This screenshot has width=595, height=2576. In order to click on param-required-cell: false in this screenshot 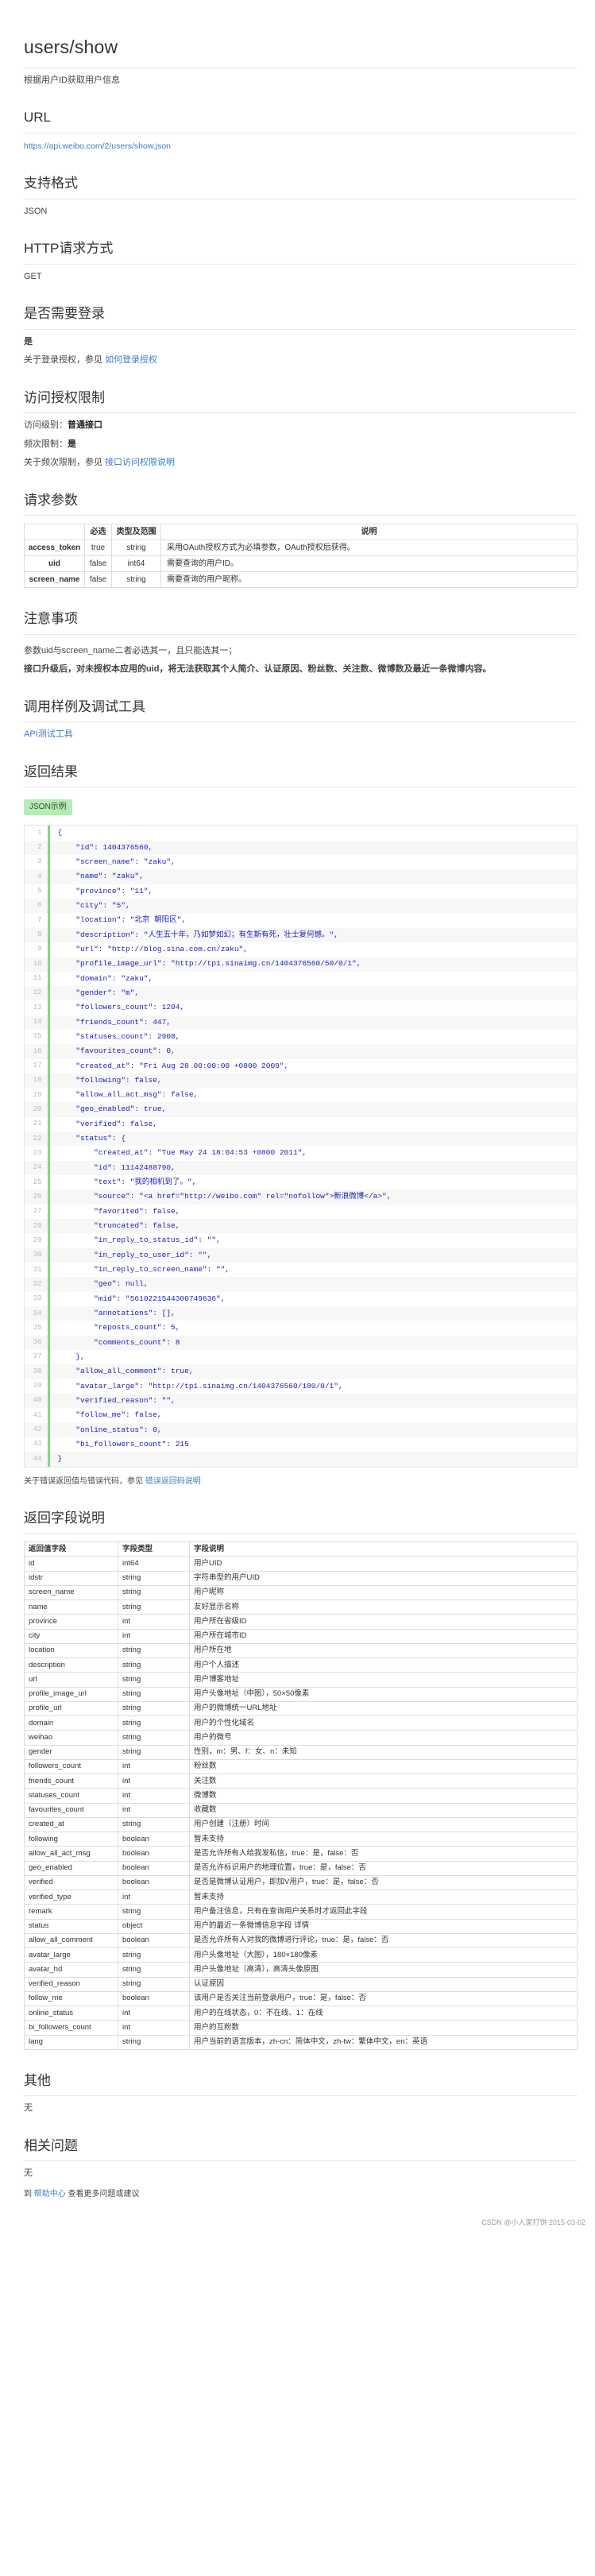, I will do `click(98, 564)`.